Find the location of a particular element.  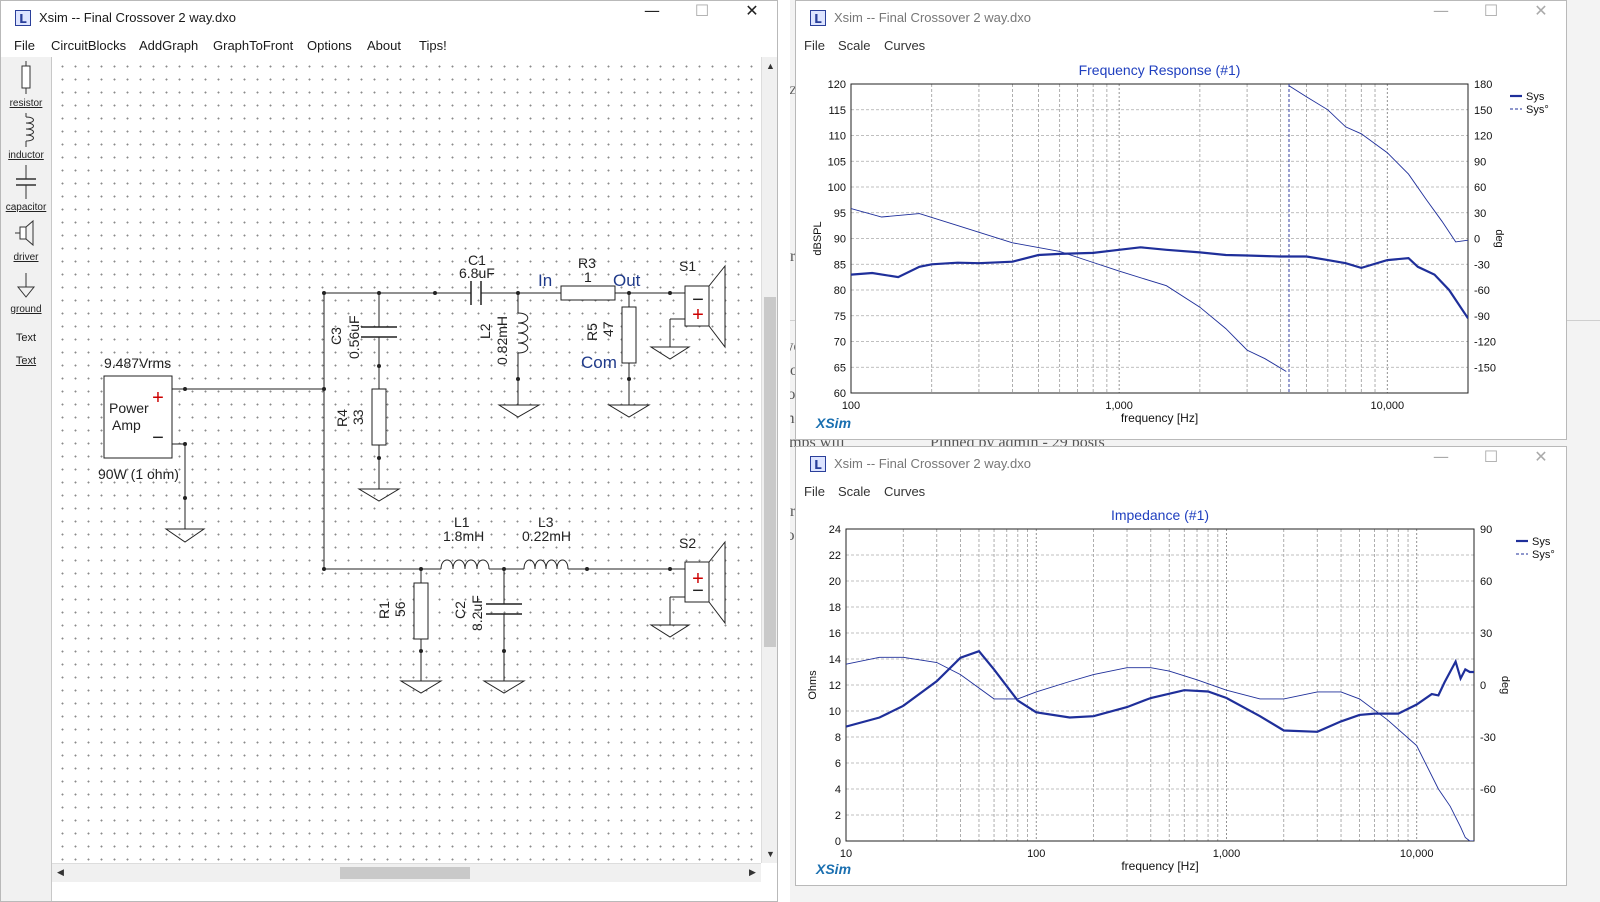

tool-ground: ground is located at coordinates (26, 293).